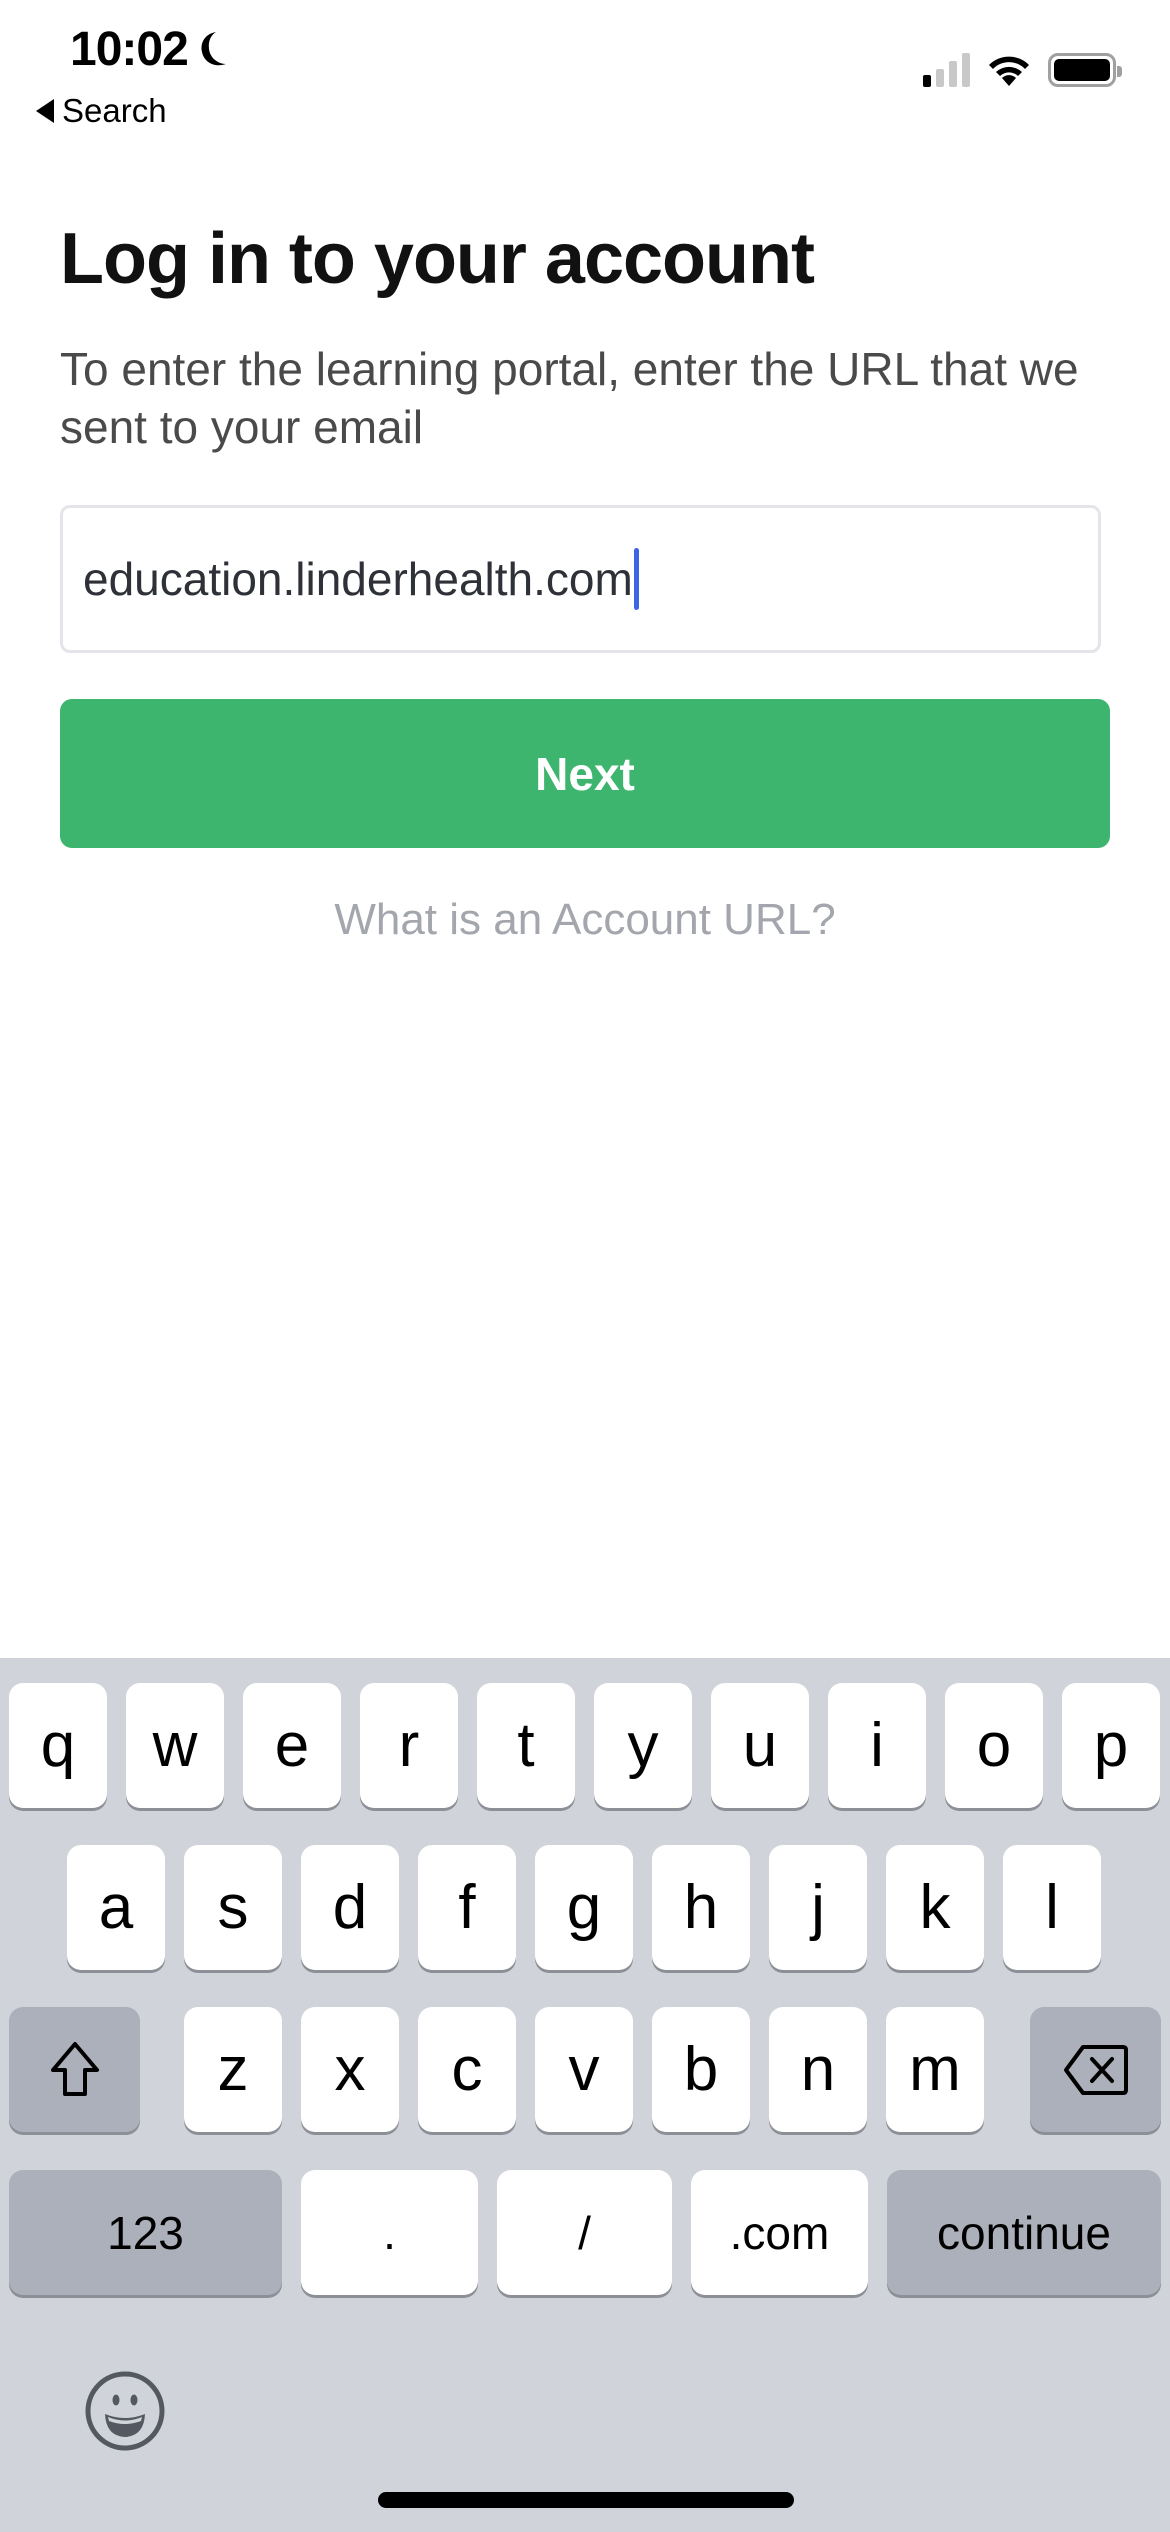 This screenshot has width=1170, height=2532. What do you see at coordinates (114, 110) in the screenshot?
I see `back-label: Search` at bounding box center [114, 110].